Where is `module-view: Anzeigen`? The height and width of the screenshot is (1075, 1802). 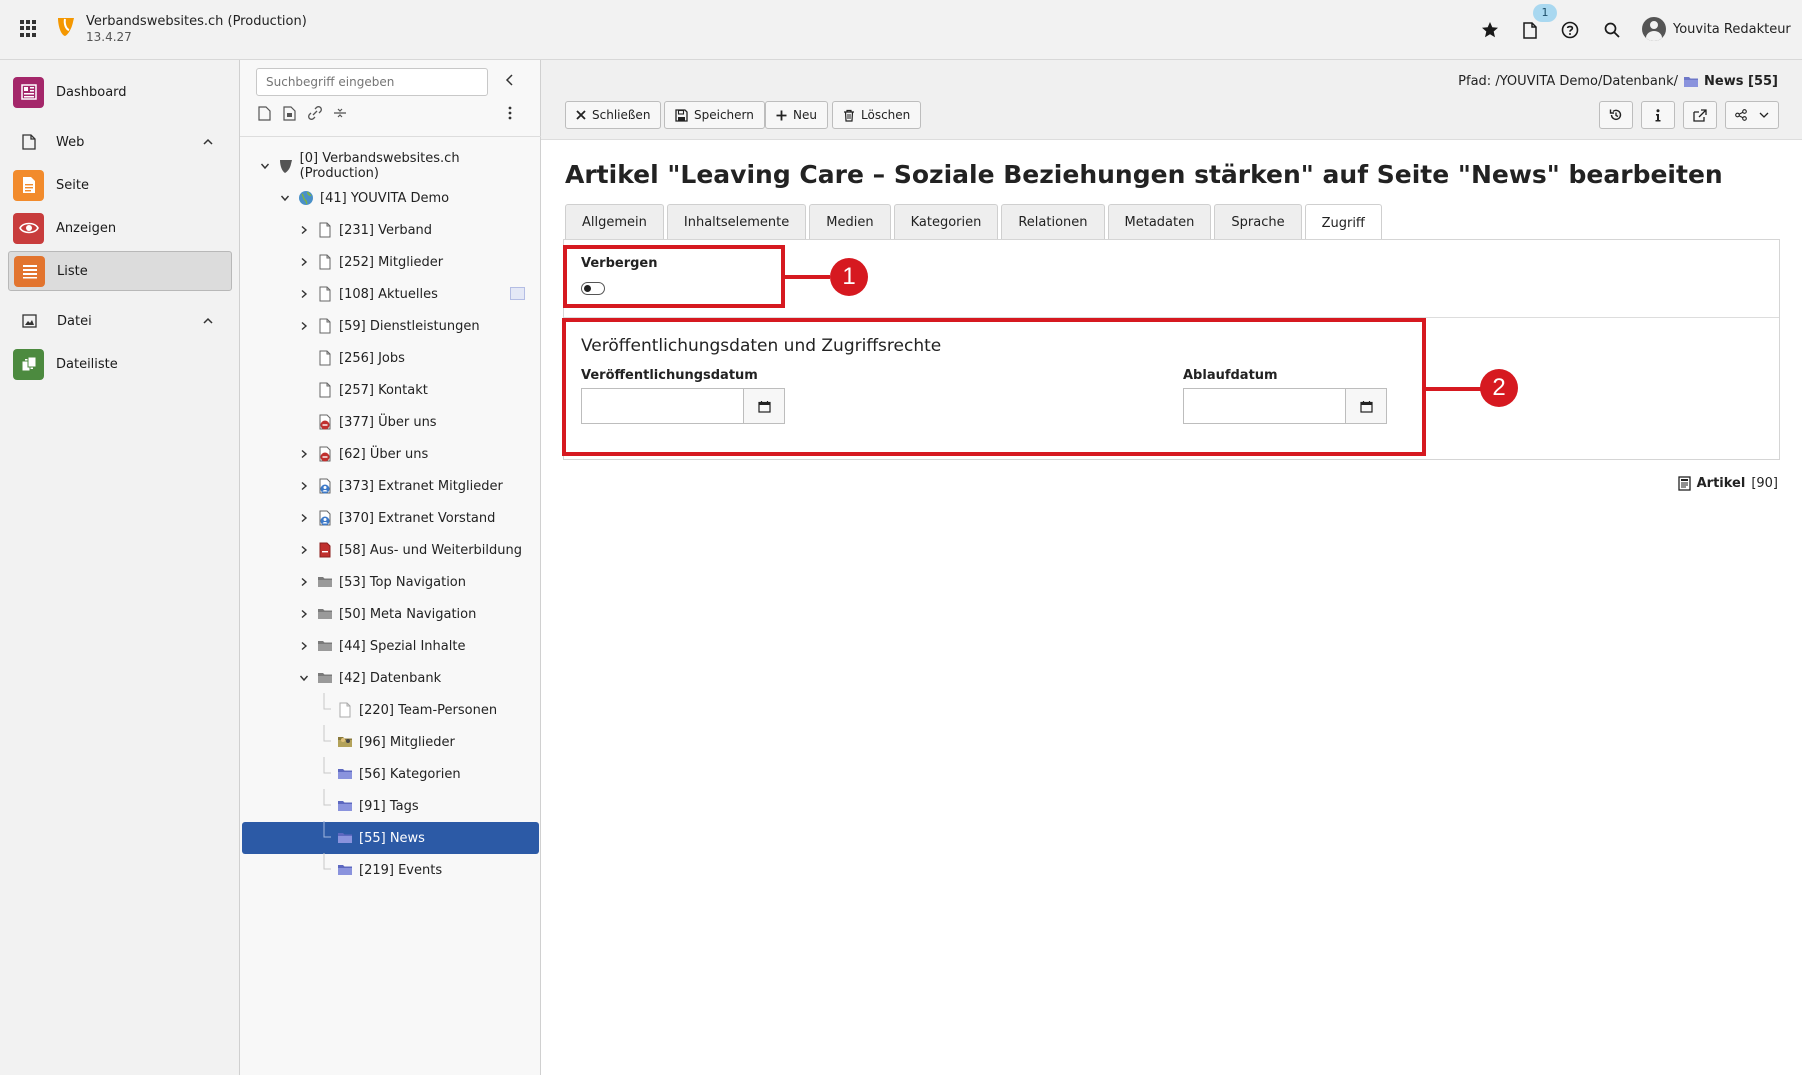 module-view: Anzeigen is located at coordinates (120, 228).